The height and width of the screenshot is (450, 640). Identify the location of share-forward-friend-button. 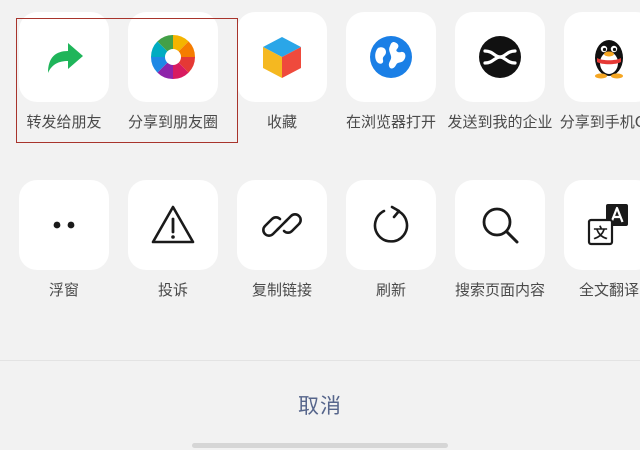
(64, 57).